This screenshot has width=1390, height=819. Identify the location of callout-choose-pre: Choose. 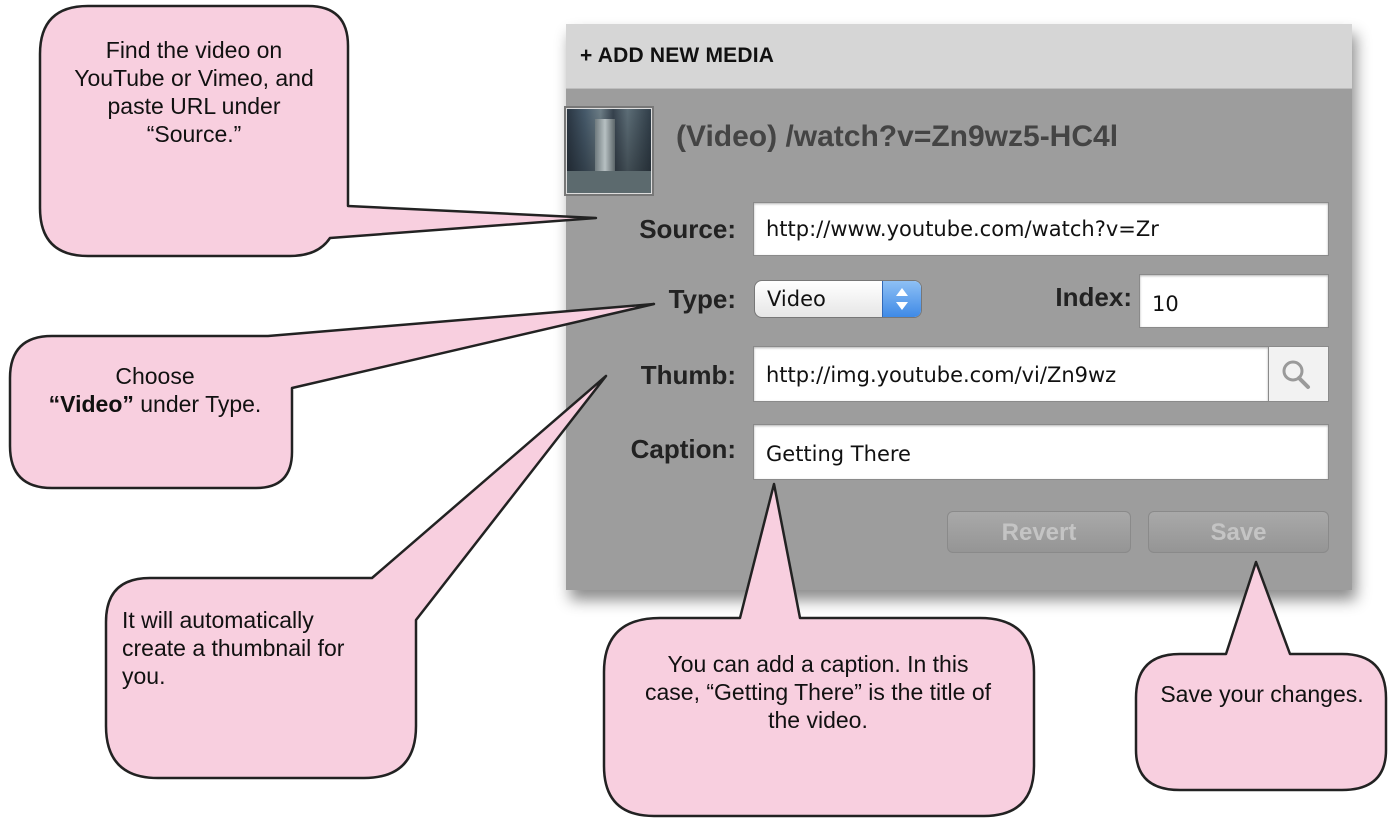
(155, 376).